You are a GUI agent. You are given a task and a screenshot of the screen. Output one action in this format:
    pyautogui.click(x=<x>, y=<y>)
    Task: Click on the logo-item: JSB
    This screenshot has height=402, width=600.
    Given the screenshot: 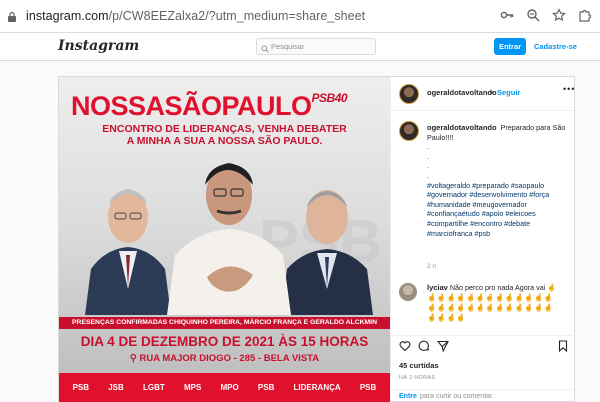 What is the action you would take?
    pyautogui.click(x=116, y=387)
    